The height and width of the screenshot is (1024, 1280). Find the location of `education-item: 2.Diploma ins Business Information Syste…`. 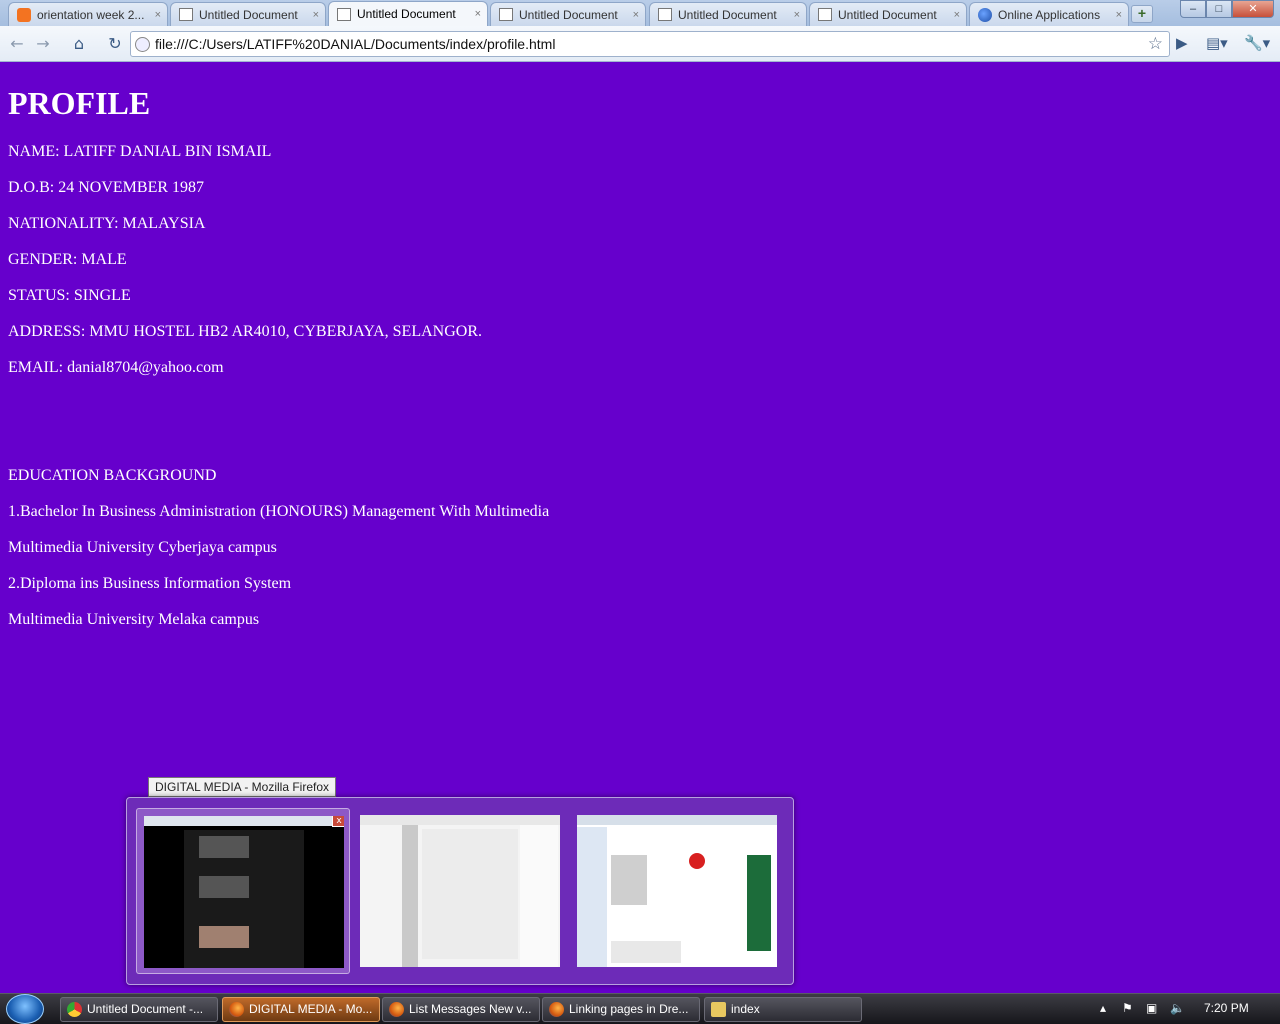

education-item: 2.Diploma ins Business Information Syste… is located at coordinates (150, 583).